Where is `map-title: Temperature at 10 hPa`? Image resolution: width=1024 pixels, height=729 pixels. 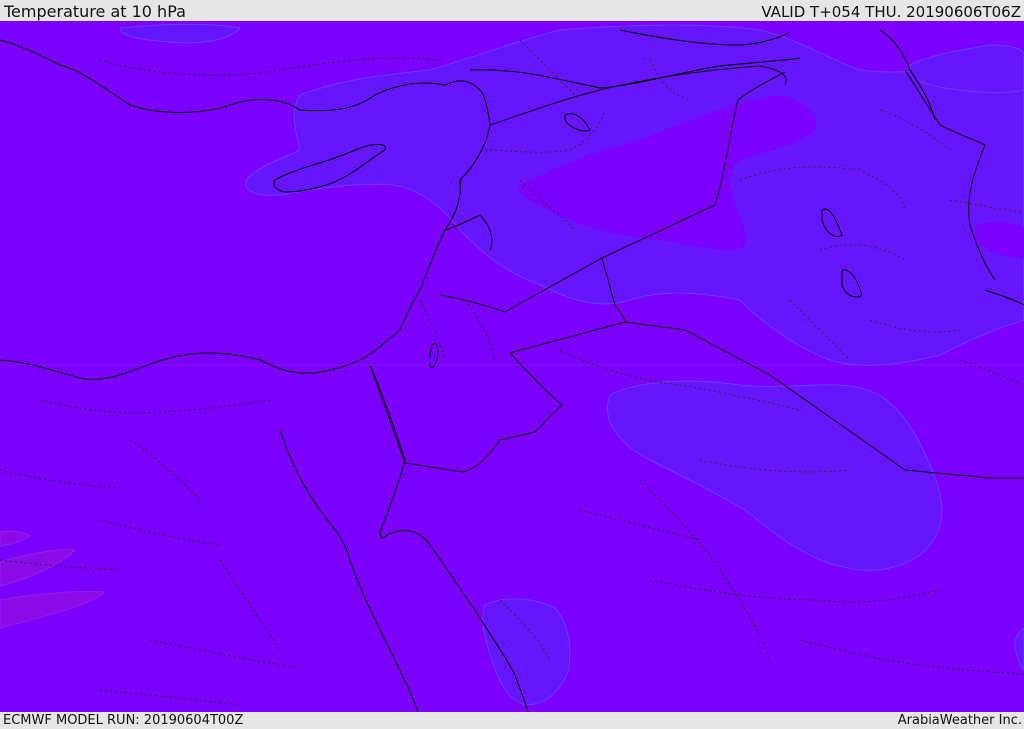
map-title: Temperature at 10 hPa is located at coordinates (95, 11).